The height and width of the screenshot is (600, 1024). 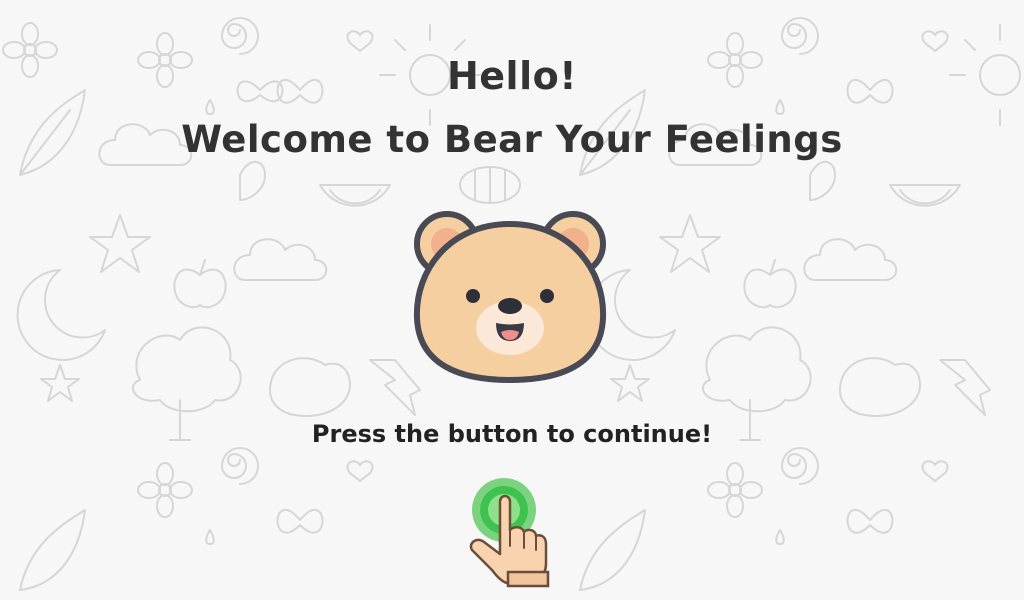 What do you see at coordinates (512, 139) in the screenshot?
I see `welcome-title: Welcome to Bear Your Feelings` at bounding box center [512, 139].